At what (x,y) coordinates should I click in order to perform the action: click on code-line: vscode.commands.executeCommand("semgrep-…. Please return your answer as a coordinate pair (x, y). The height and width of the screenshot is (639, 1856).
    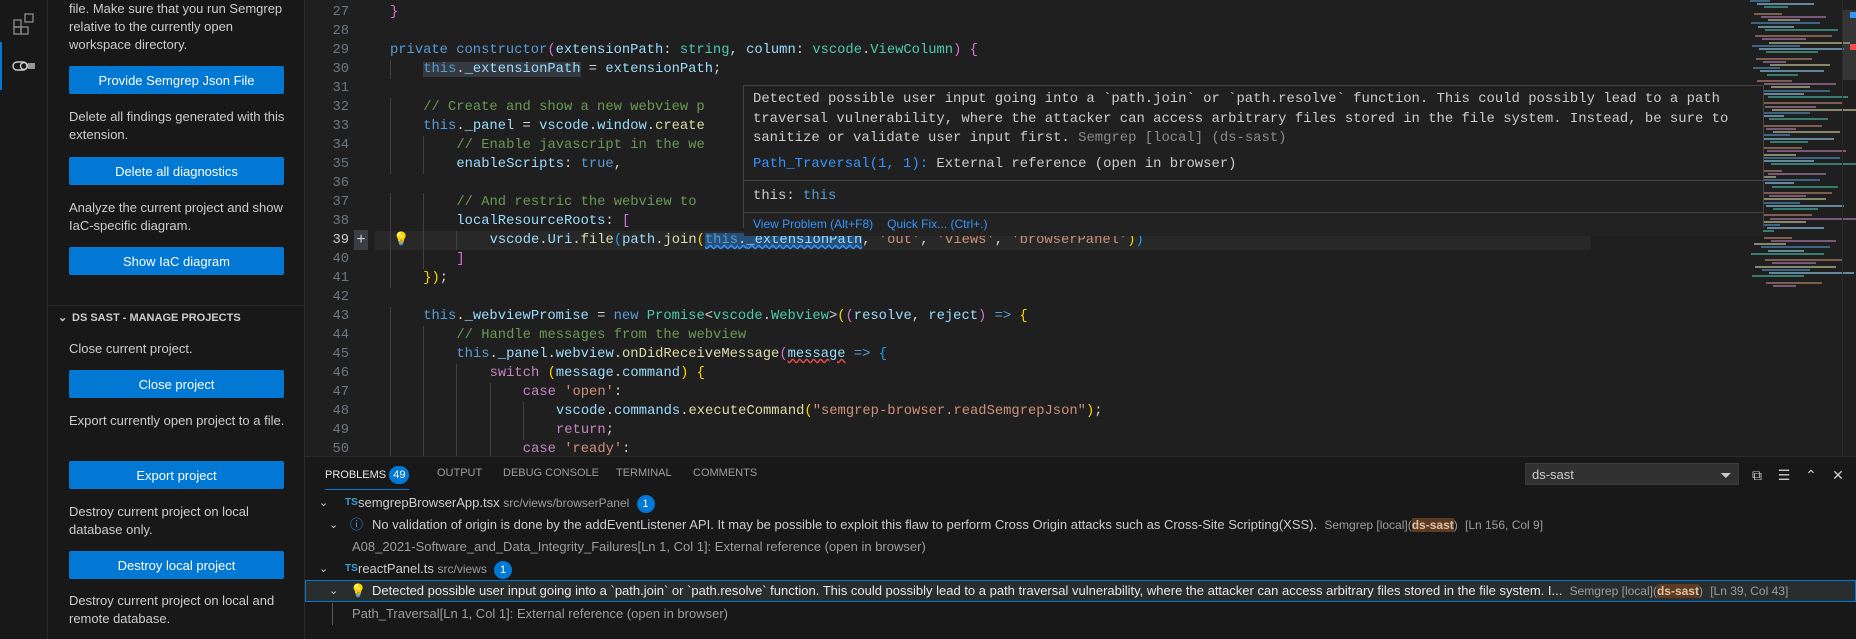
    Looking at the image, I should click on (829, 411).